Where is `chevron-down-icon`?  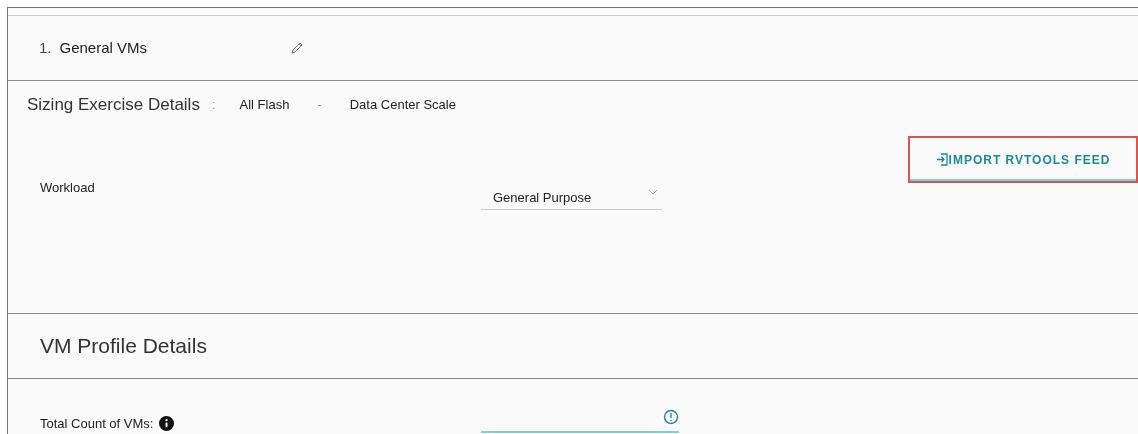
chevron-down-icon is located at coordinates (653, 191).